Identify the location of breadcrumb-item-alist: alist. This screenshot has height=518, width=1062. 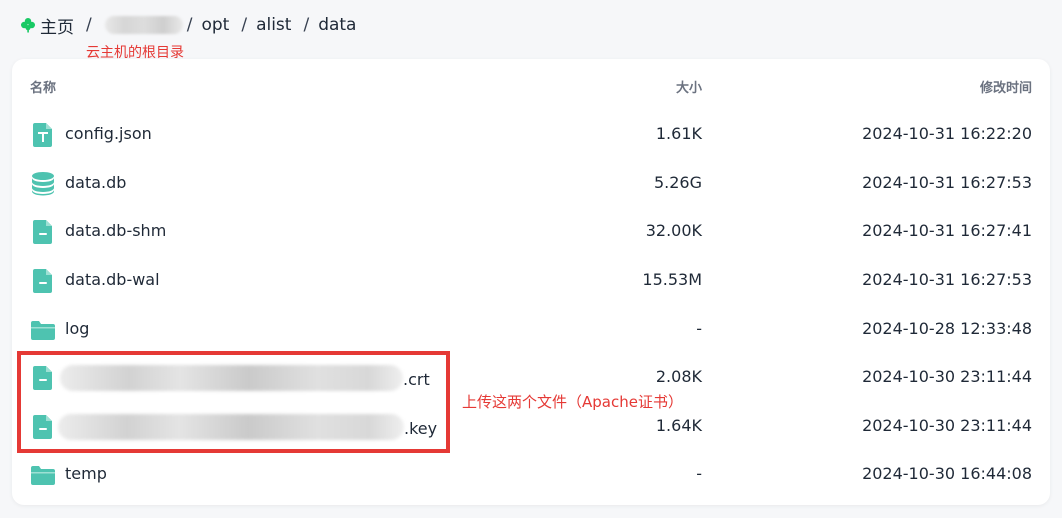
(273, 25).